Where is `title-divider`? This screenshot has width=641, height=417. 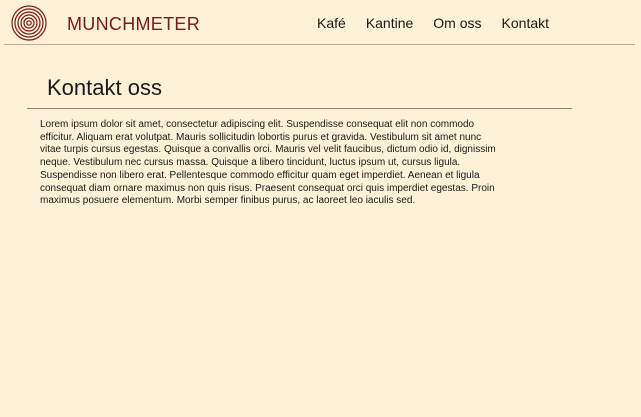
title-divider is located at coordinates (299, 108).